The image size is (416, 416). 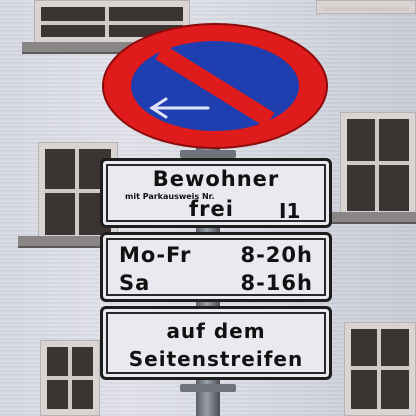 What do you see at coordinates (211, 209) in the screenshot?
I see `free-label: frei` at bounding box center [211, 209].